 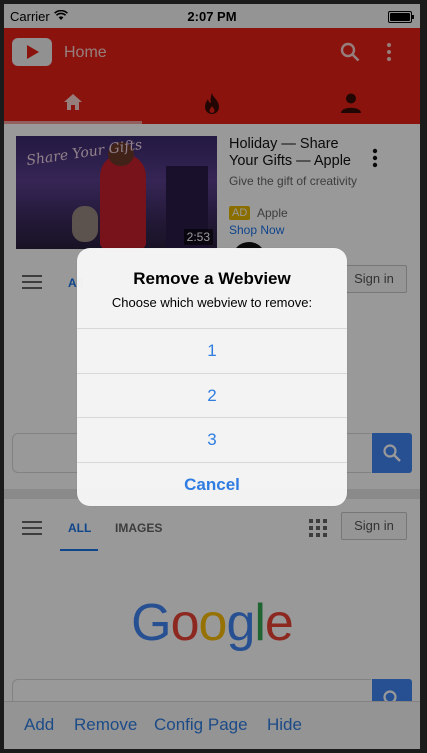 What do you see at coordinates (212, 439) in the screenshot?
I see `option-3-button: 3` at bounding box center [212, 439].